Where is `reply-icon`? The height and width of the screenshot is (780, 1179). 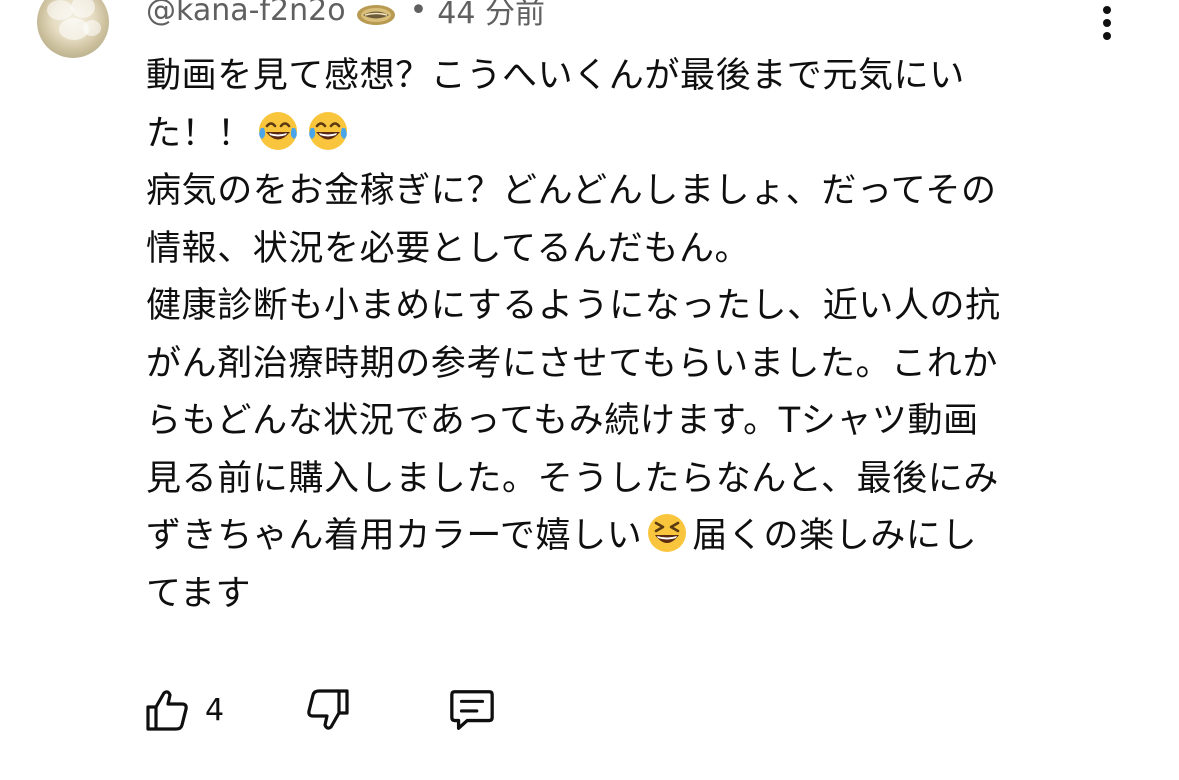 reply-icon is located at coordinates (472, 710).